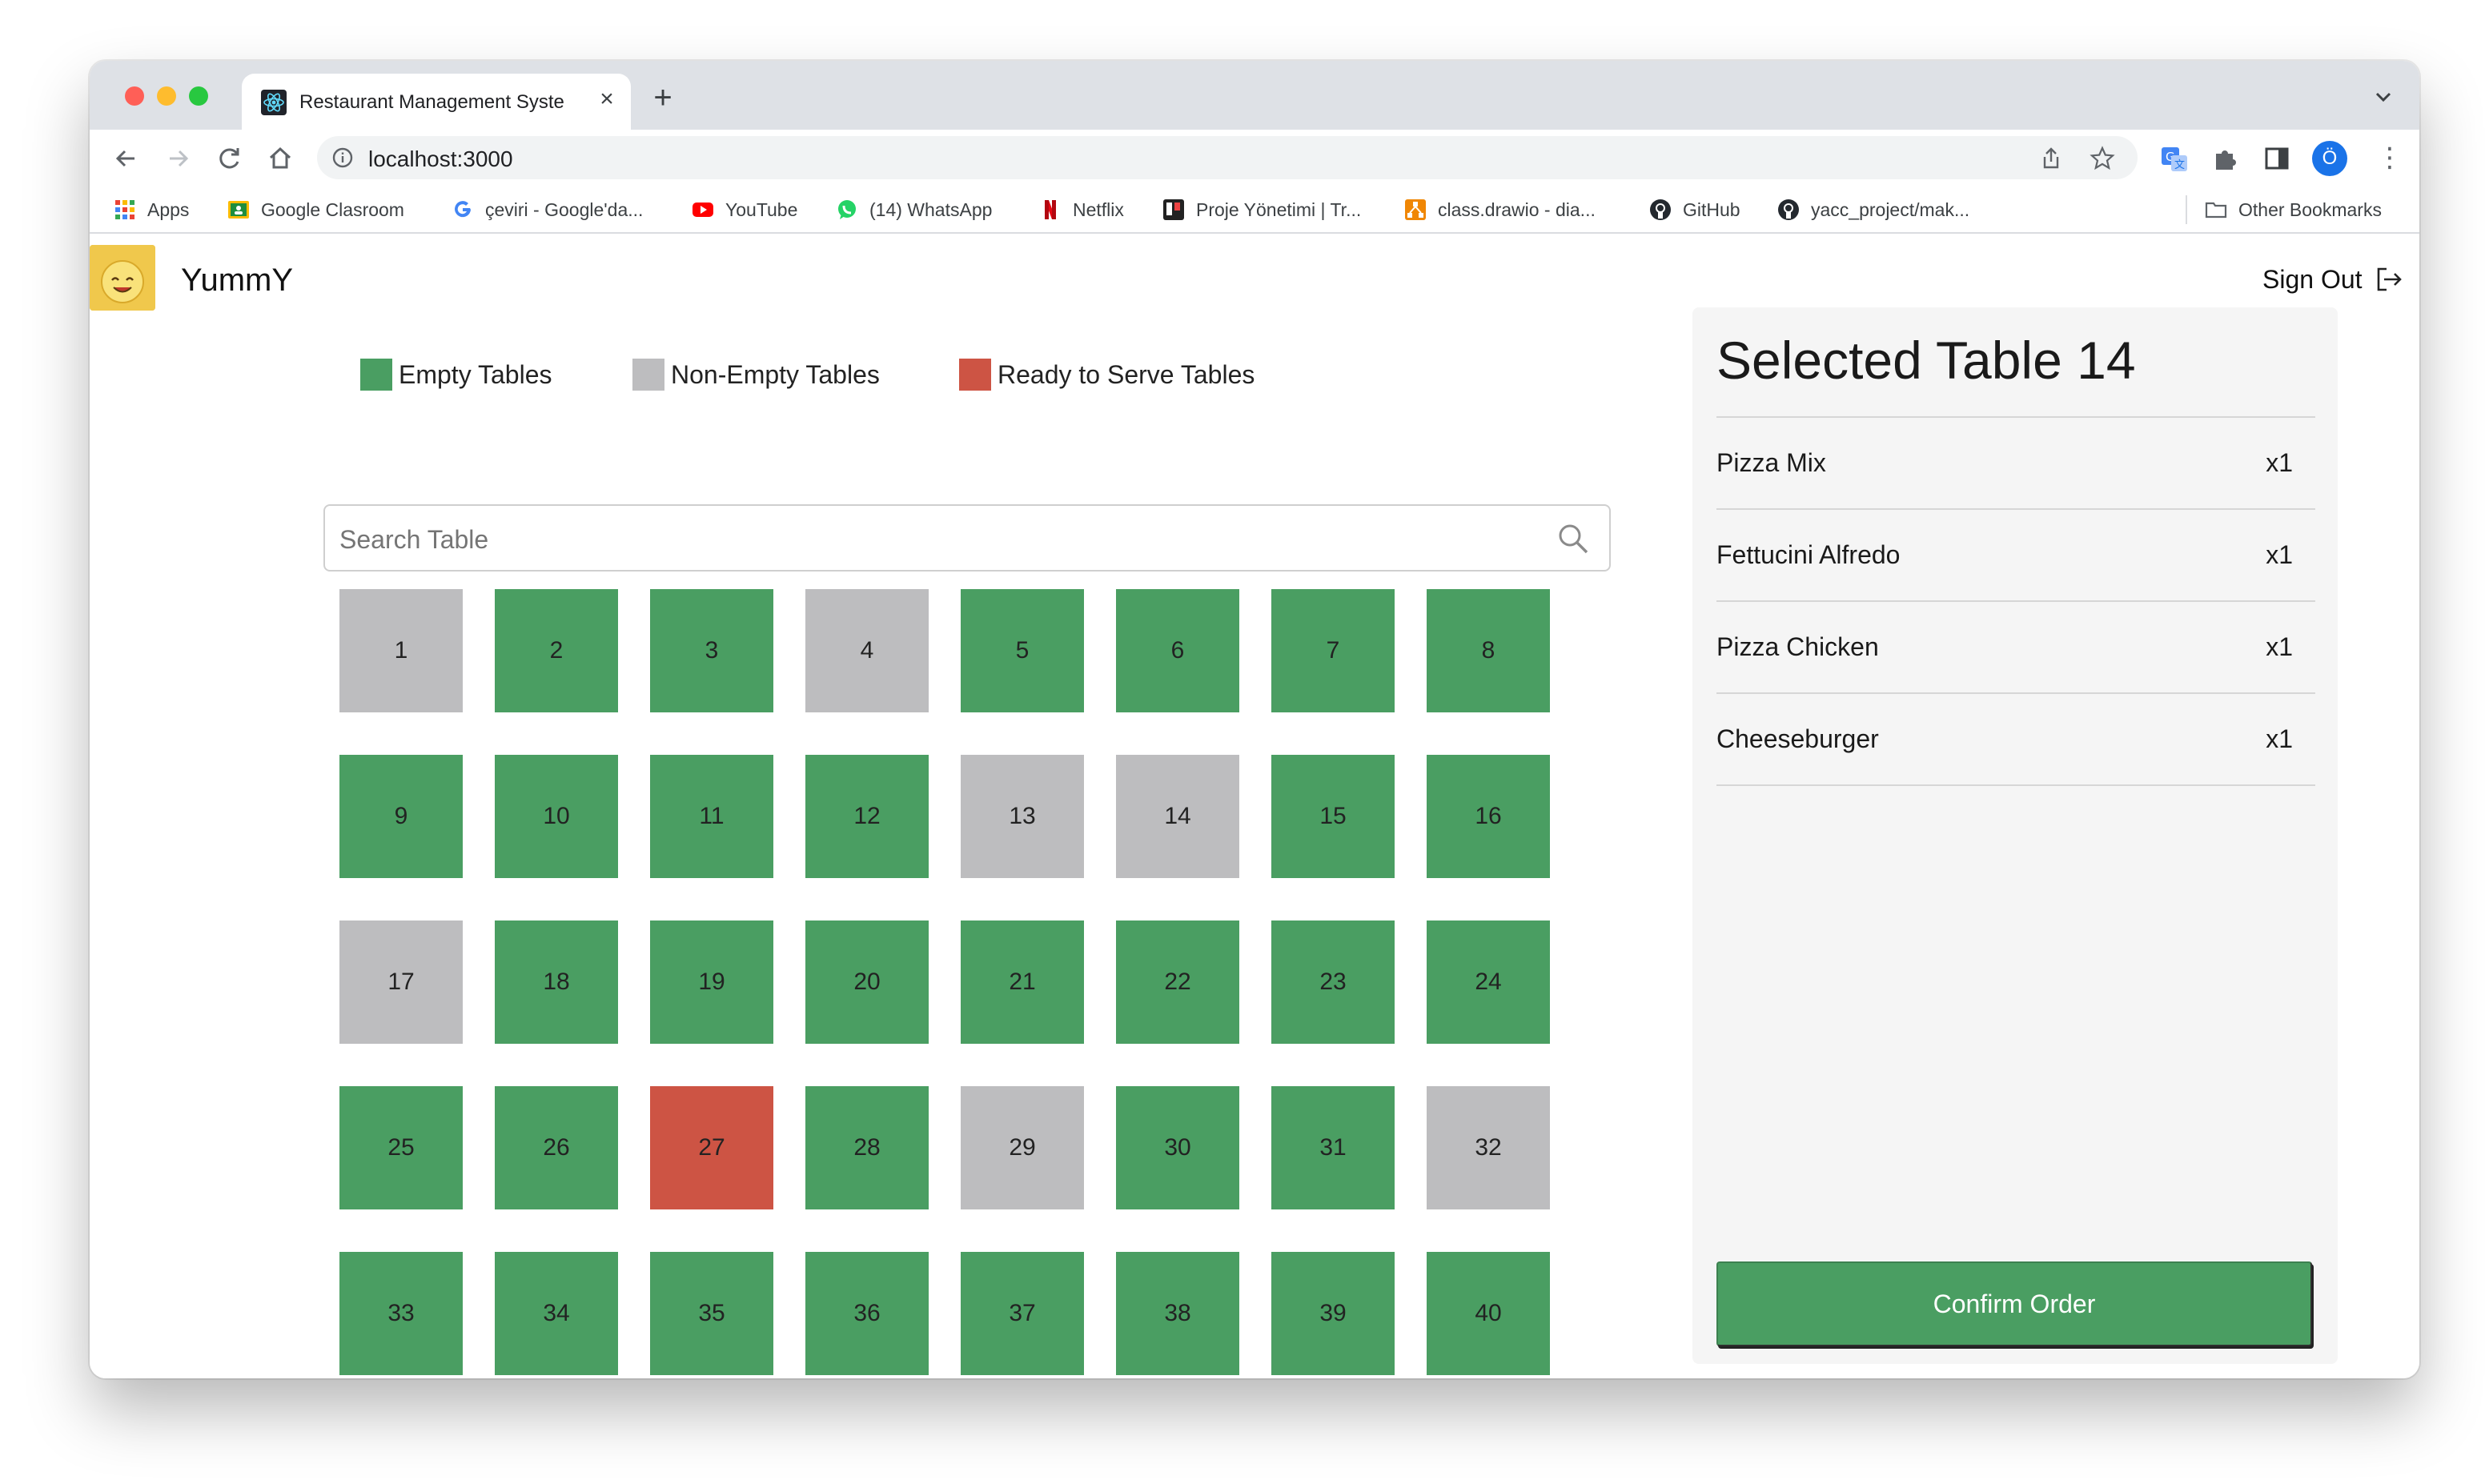 The height and width of the screenshot is (1484, 2485). Describe the element at coordinates (1488, 982) in the screenshot. I see `table-tile: 24` at that location.